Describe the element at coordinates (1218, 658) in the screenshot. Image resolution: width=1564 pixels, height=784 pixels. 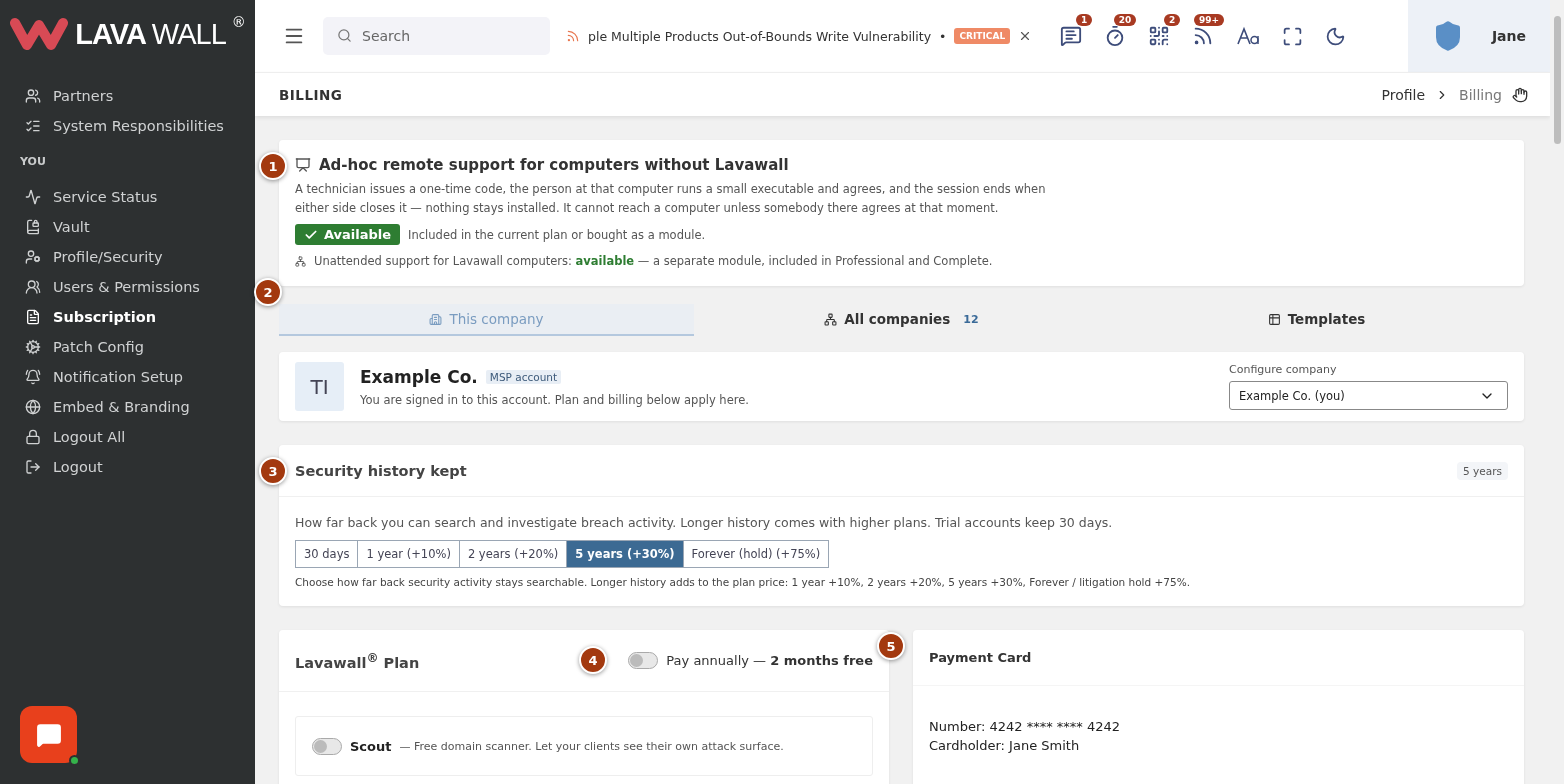
I see `card-title: Payment Card` at that location.